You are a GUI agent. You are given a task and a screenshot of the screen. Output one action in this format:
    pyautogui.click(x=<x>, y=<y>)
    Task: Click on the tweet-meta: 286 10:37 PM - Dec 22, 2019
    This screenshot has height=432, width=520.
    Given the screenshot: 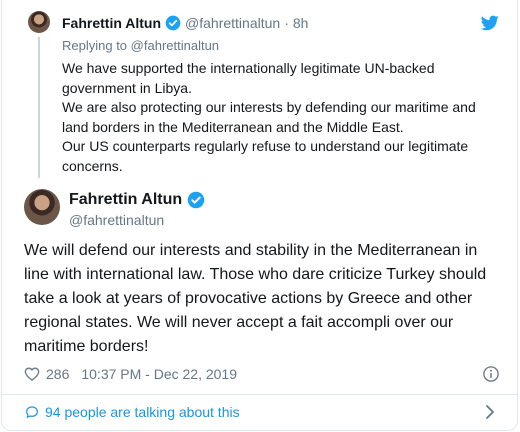 What is the action you would take?
    pyautogui.click(x=262, y=374)
    